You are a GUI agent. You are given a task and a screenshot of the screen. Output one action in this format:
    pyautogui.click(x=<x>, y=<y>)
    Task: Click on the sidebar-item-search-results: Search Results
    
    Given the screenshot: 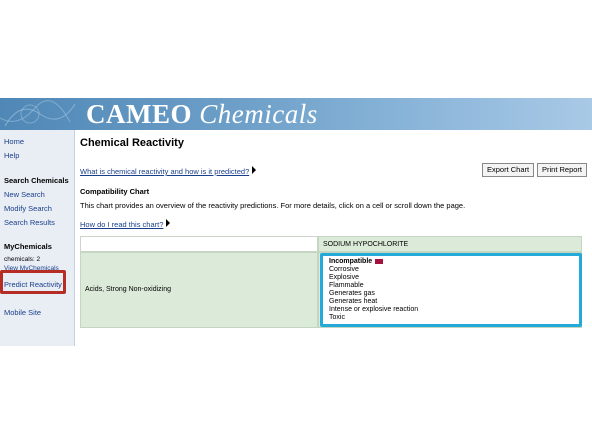 What is the action you would take?
    pyautogui.click(x=29, y=222)
    